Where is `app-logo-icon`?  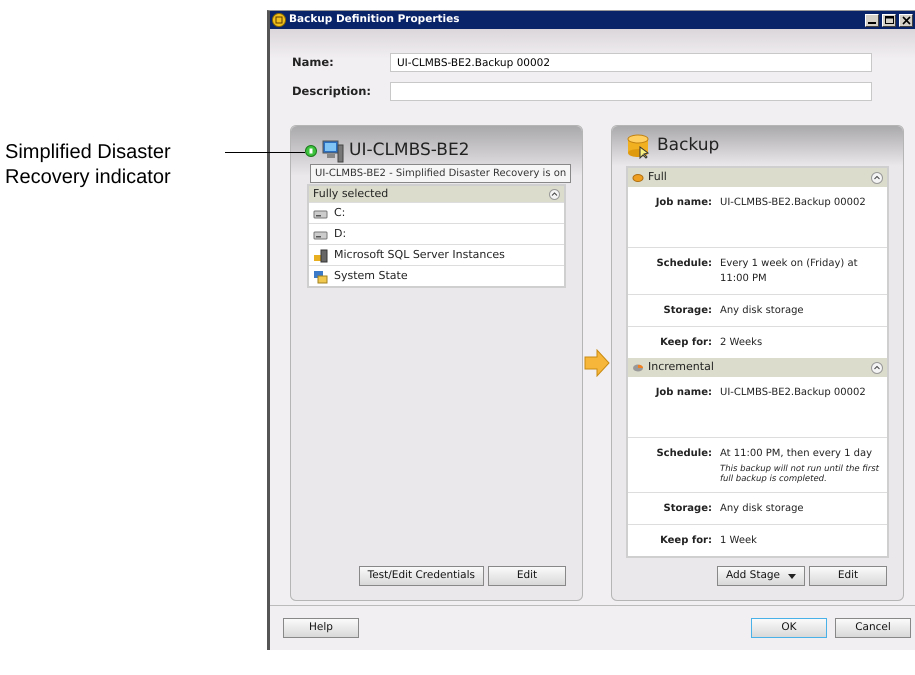 app-logo-icon is located at coordinates (279, 20).